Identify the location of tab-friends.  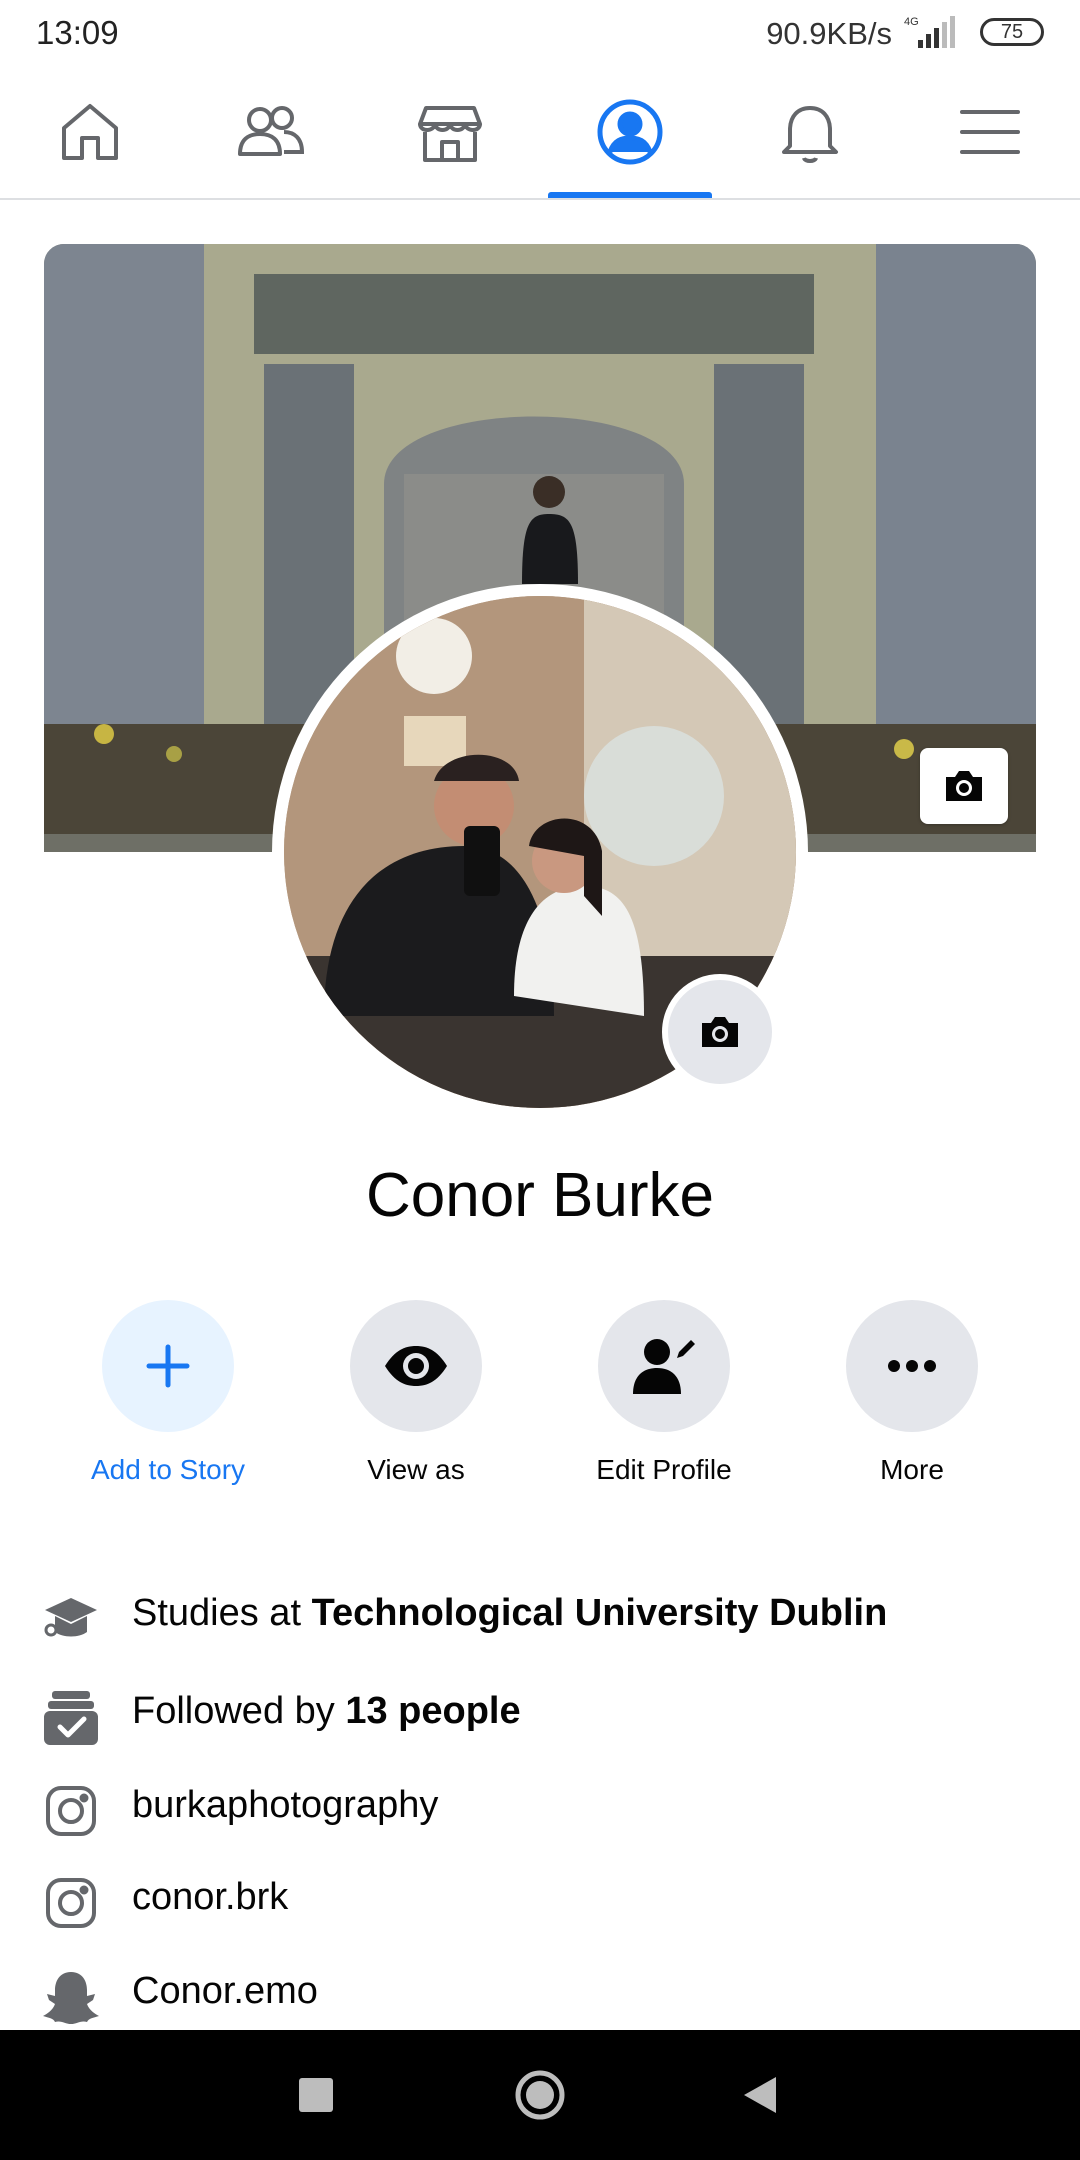
(270, 132).